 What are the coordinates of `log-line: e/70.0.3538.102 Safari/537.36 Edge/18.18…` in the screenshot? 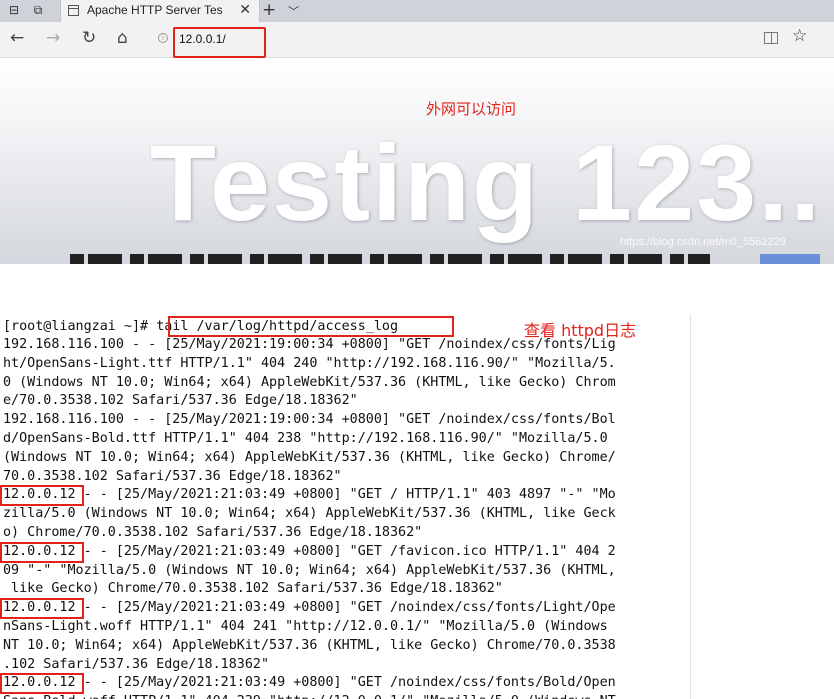 It's located at (180, 401).